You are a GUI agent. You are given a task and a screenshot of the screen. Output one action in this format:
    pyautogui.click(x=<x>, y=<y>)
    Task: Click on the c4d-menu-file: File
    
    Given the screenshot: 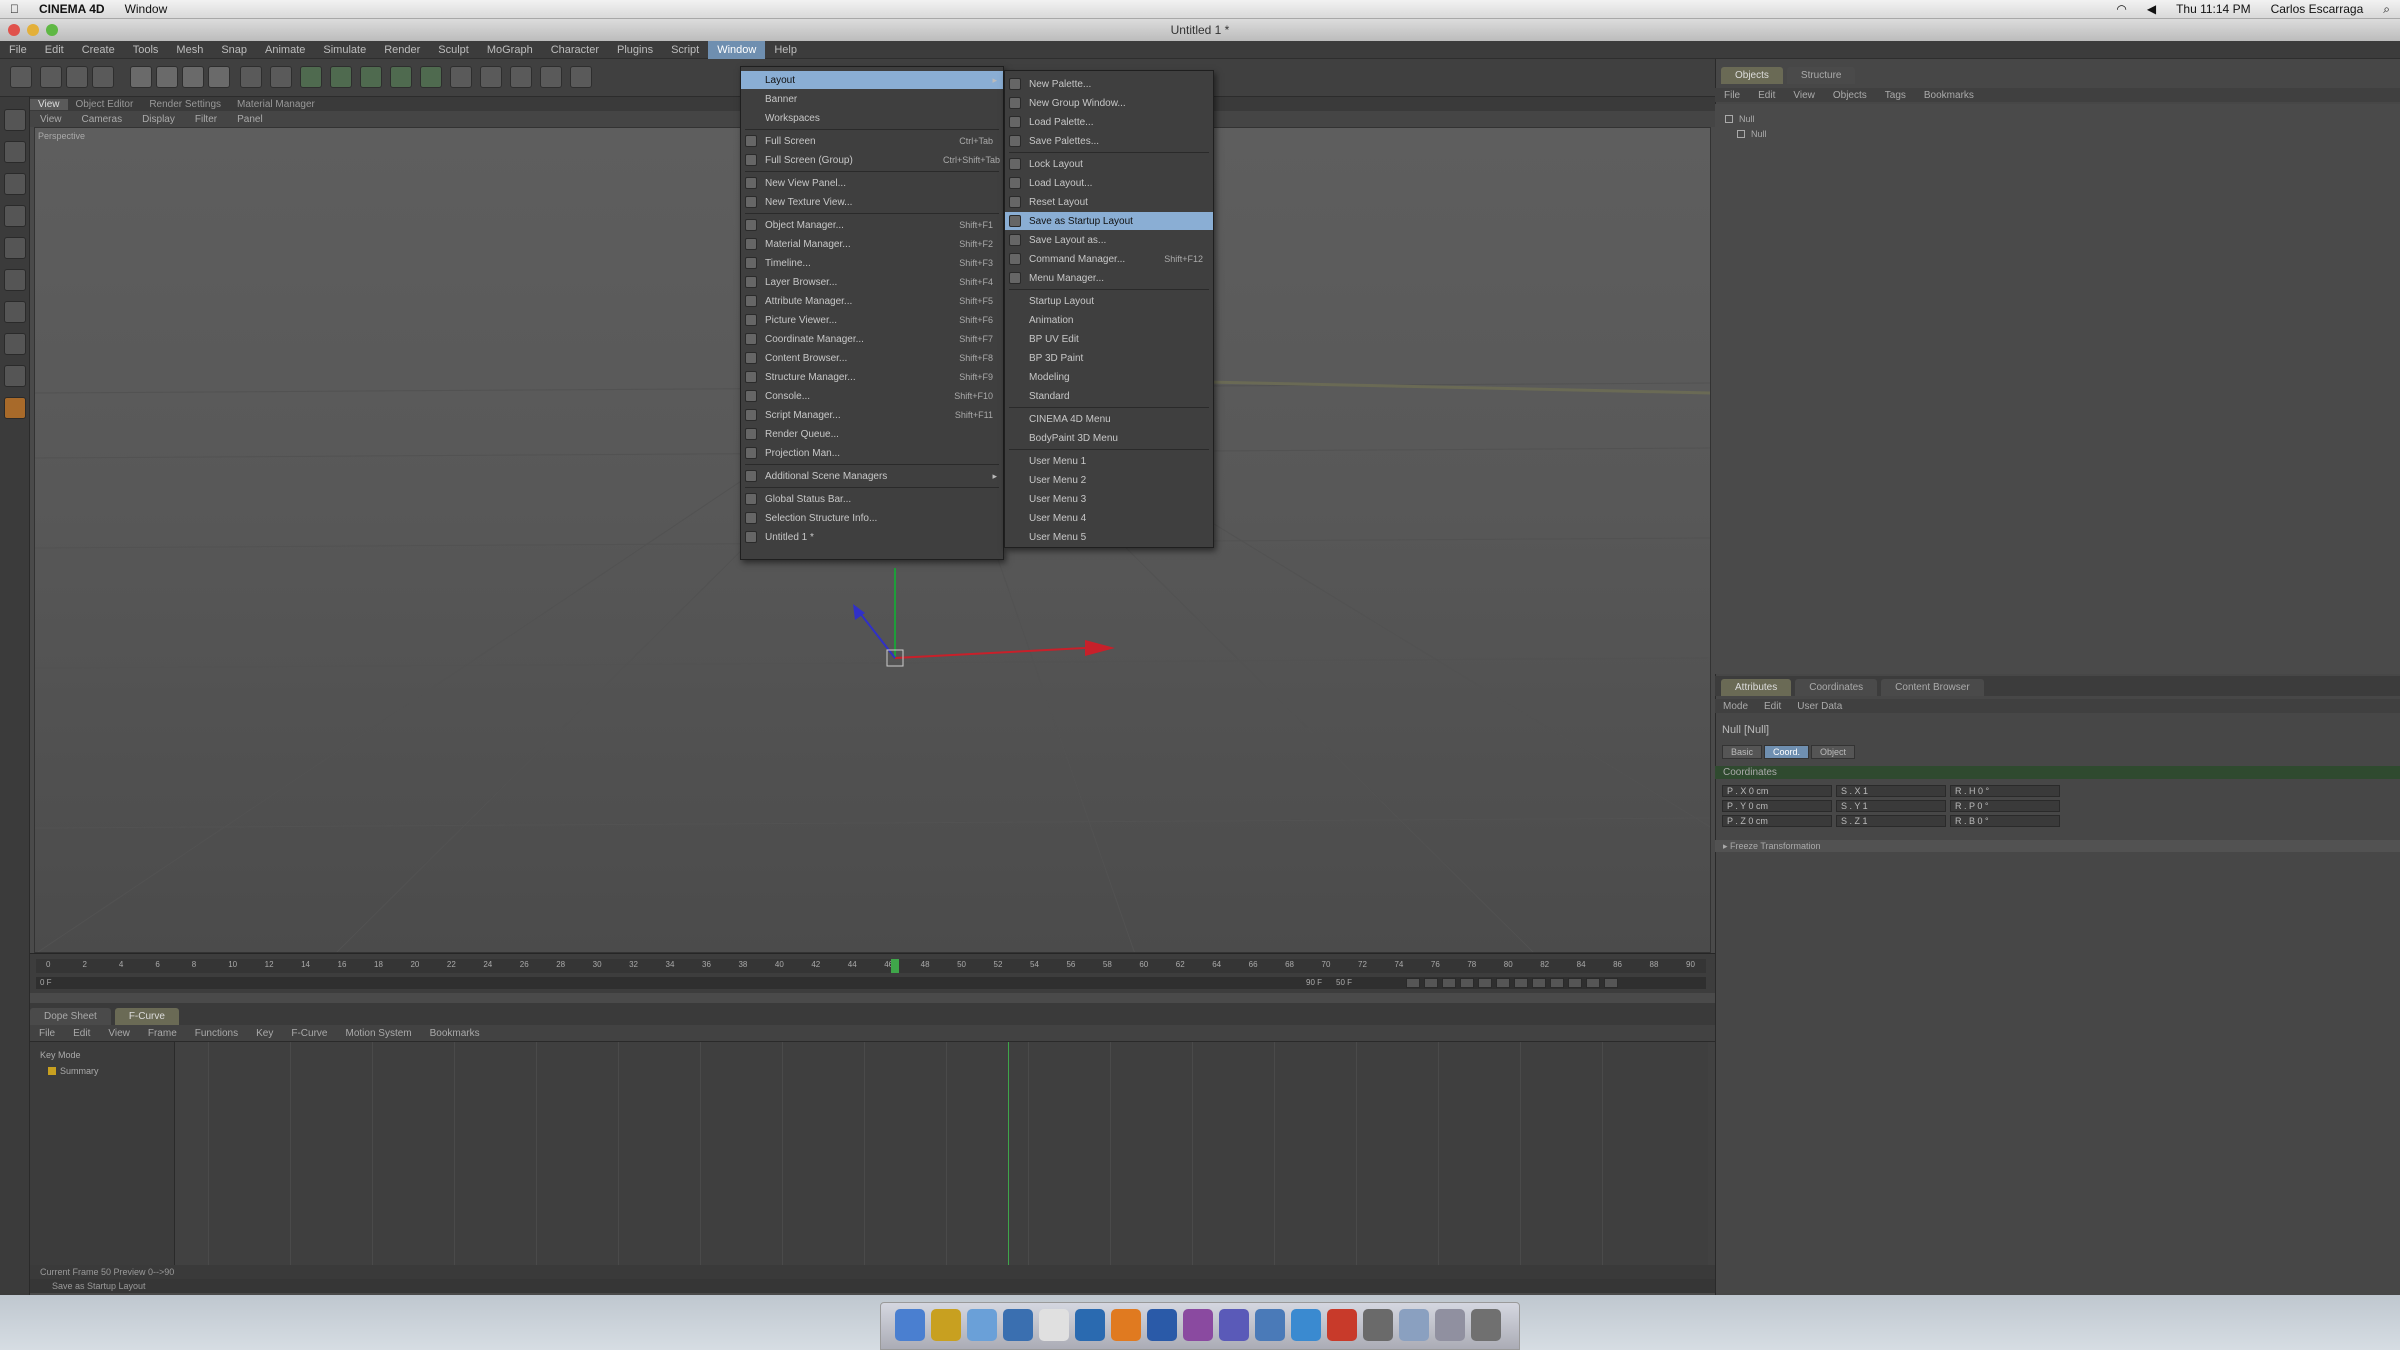 What is the action you would take?
    pyautogui.click(x=18, y=50)
    